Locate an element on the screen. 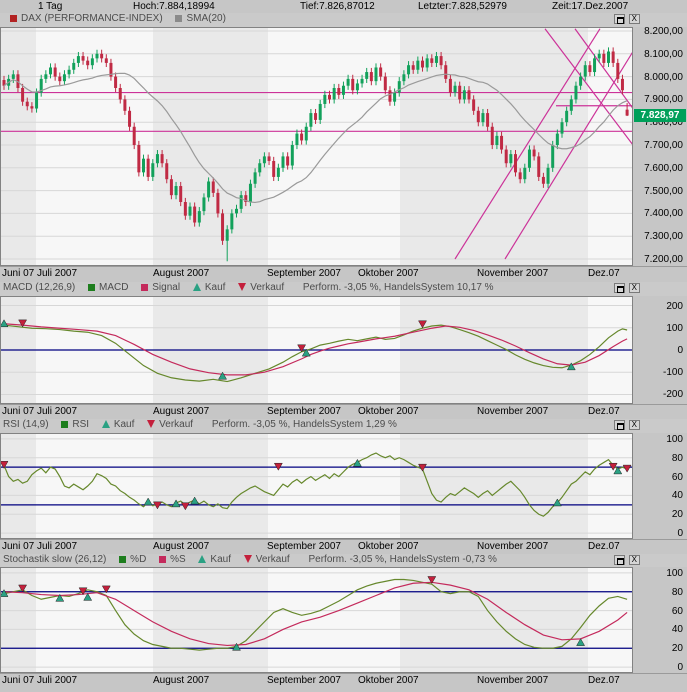 This screenshot has width=687, height=692. percent-d-legend-label: %D is located at coordinates (138, 559).